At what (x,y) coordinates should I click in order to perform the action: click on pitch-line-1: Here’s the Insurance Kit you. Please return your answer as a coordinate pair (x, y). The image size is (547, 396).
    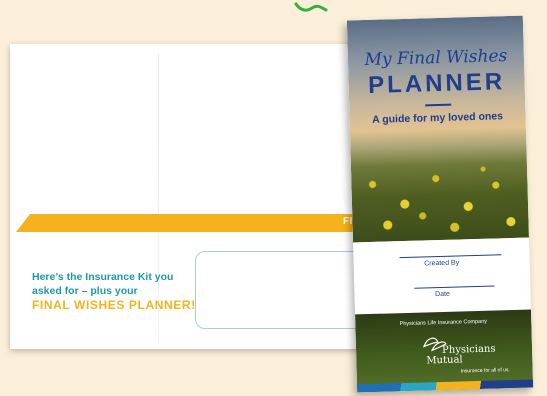
    Looking at the image, I should click on (103, 277).